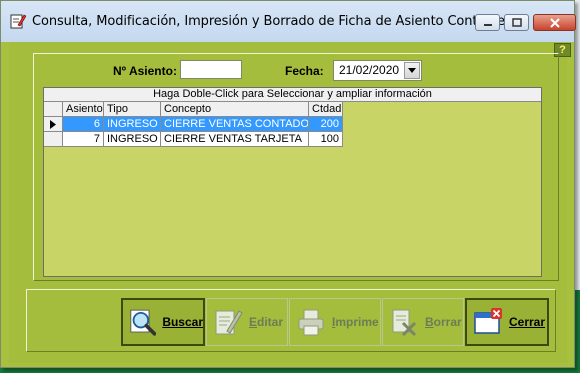  I want to click on cell-concepto: CIERRE VENTAS CONTADO, so click(235, 124).